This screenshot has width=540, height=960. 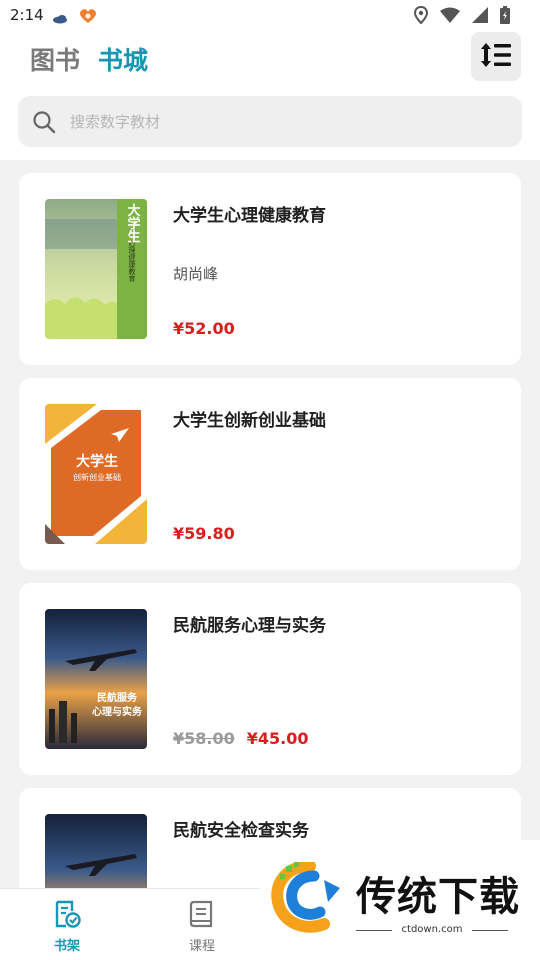 I want to click on book-title: 大学生心理健康教育, so click(x=249, y=216).